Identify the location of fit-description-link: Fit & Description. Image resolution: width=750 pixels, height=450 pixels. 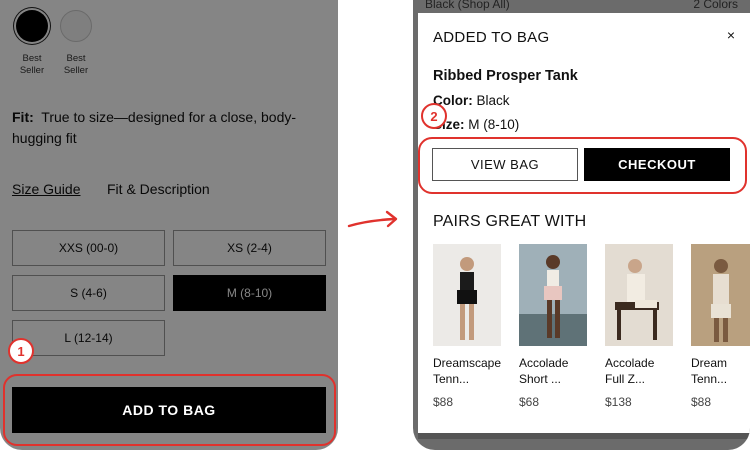
(158, 189).